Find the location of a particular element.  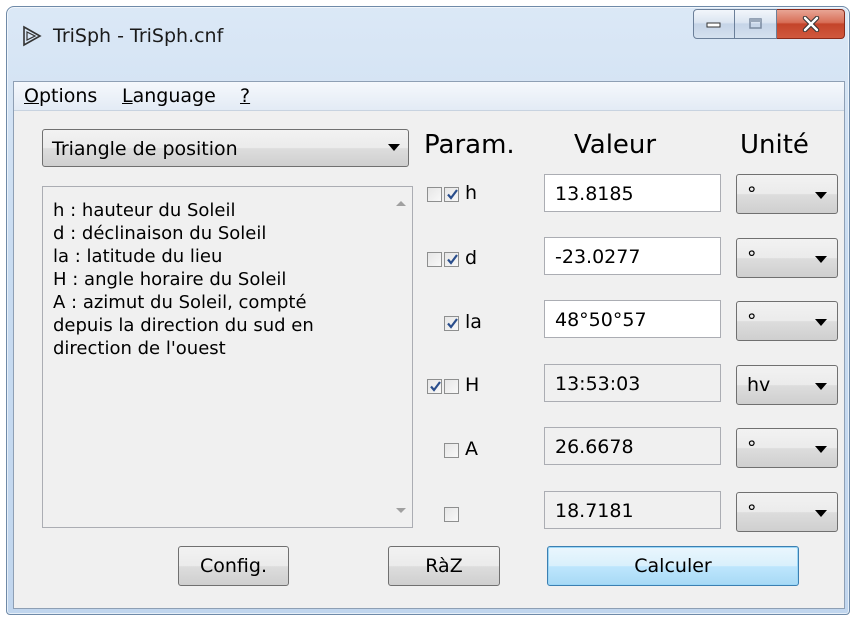

param-h-value: 13.8185 is located at coordinates (594, 194).